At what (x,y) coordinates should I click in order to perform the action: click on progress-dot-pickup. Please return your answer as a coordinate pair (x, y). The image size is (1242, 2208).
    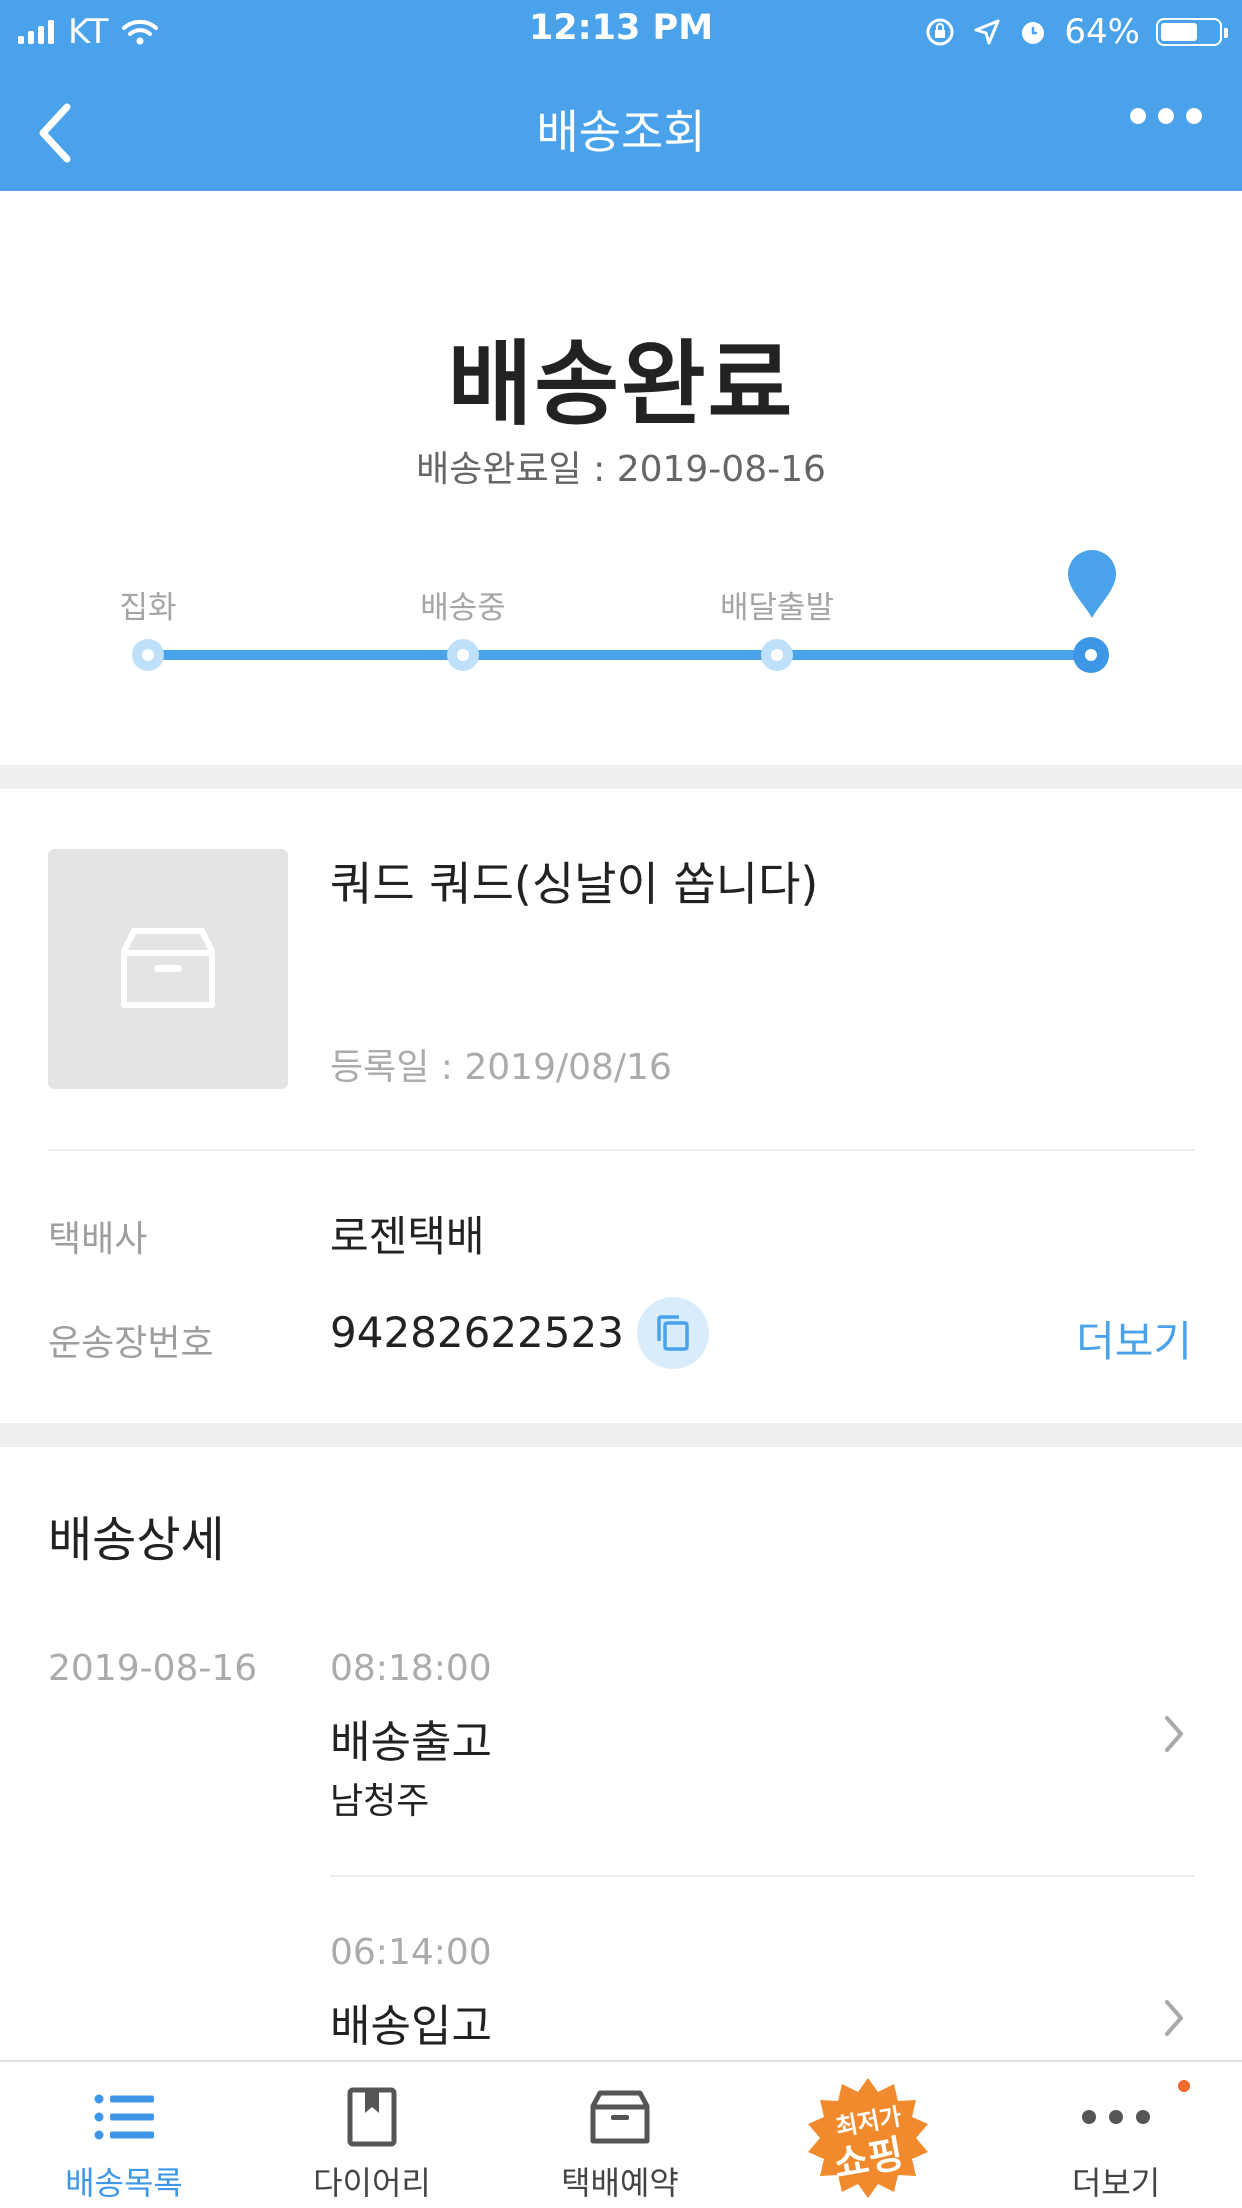
    Looking at the image, I should click on (148, 655).